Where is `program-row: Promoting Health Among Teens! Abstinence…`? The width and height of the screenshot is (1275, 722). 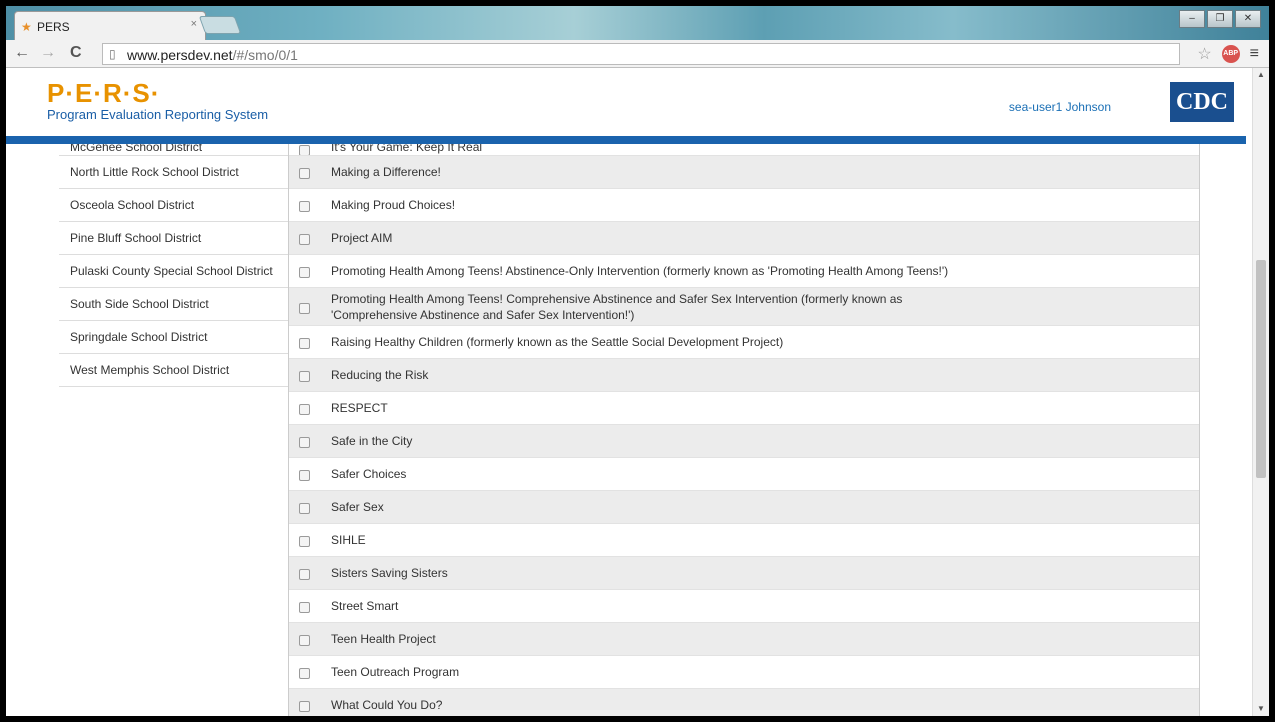 program-row: Promoting Health Among Teens! Abstinence… is located at coordinates (744, 271).